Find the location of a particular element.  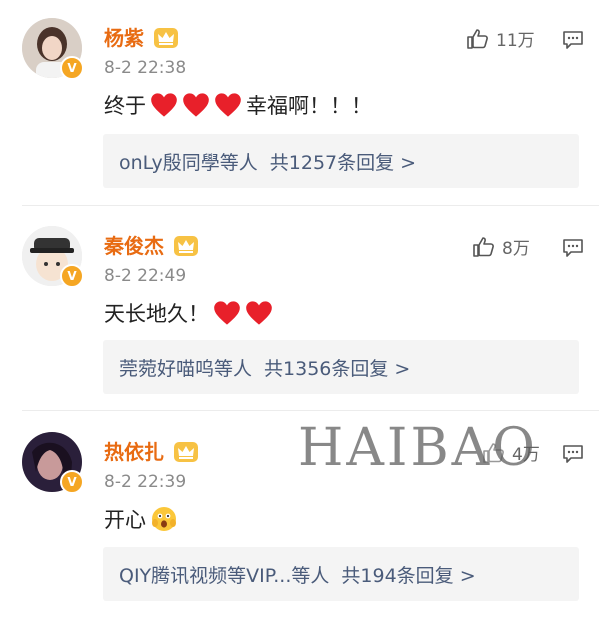

replies-users: 莞菀好喵呜等人 is located at coordinates (186, 368).